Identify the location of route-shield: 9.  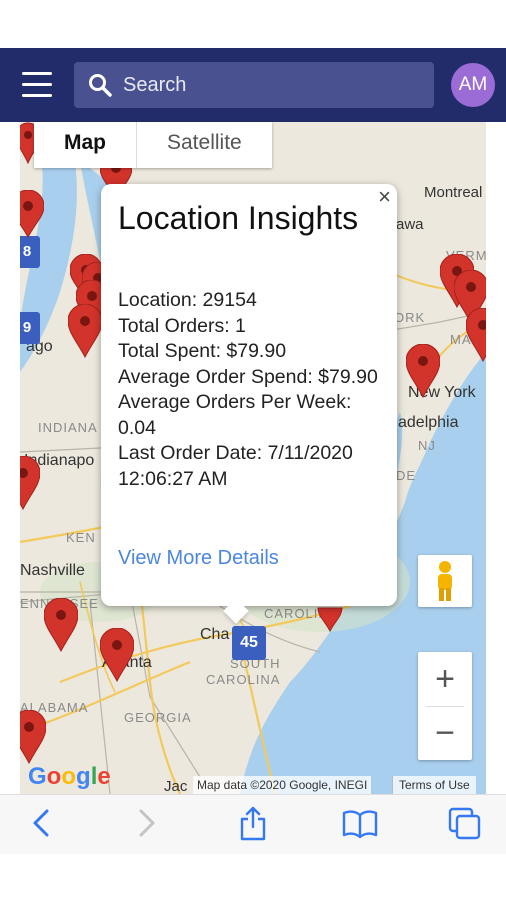
(30, 328).